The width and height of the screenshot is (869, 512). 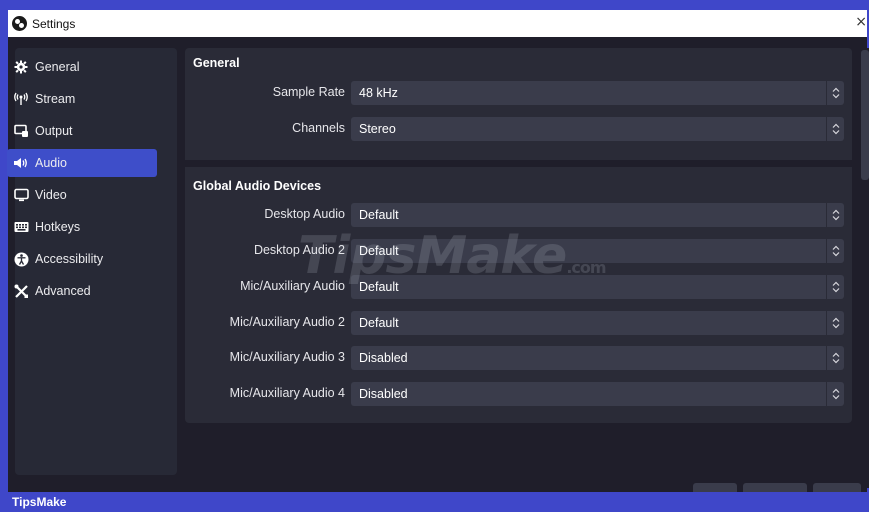 I want to click on channels-label: Channels, so click(x=318, y=128).